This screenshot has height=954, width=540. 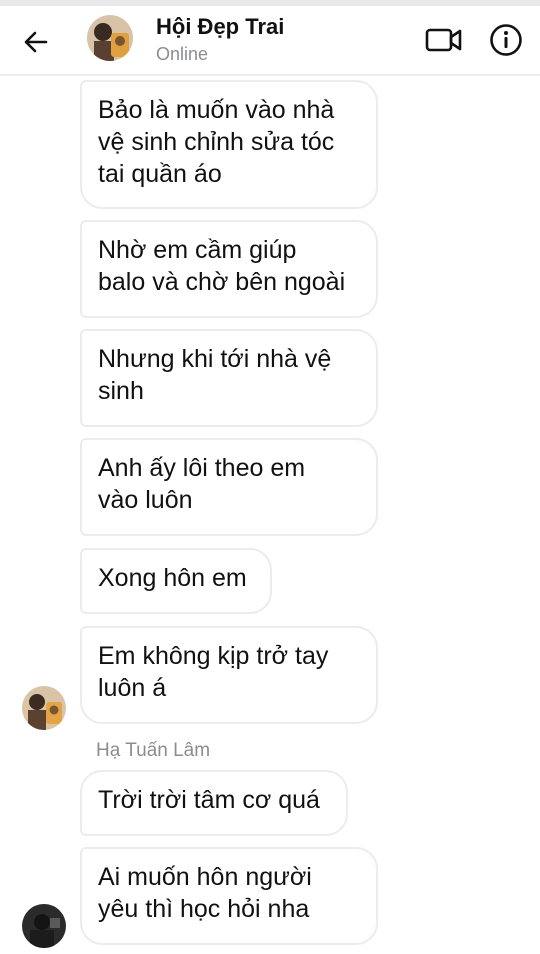 I want to click on sender-name-label: Hạ Tuấn Lâm, so click(x=153, y=750).